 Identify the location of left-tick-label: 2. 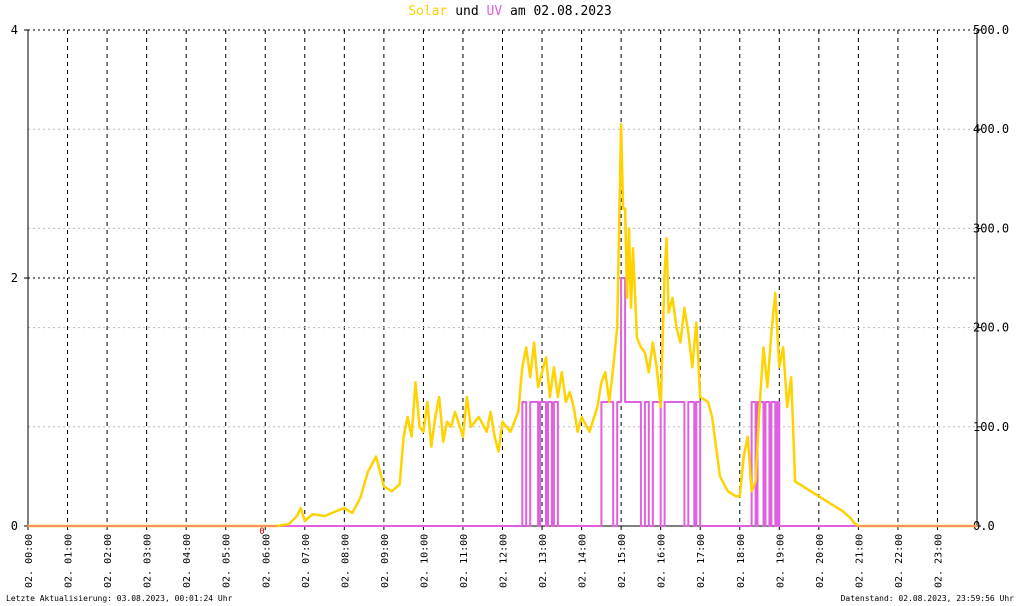
(14, 278).